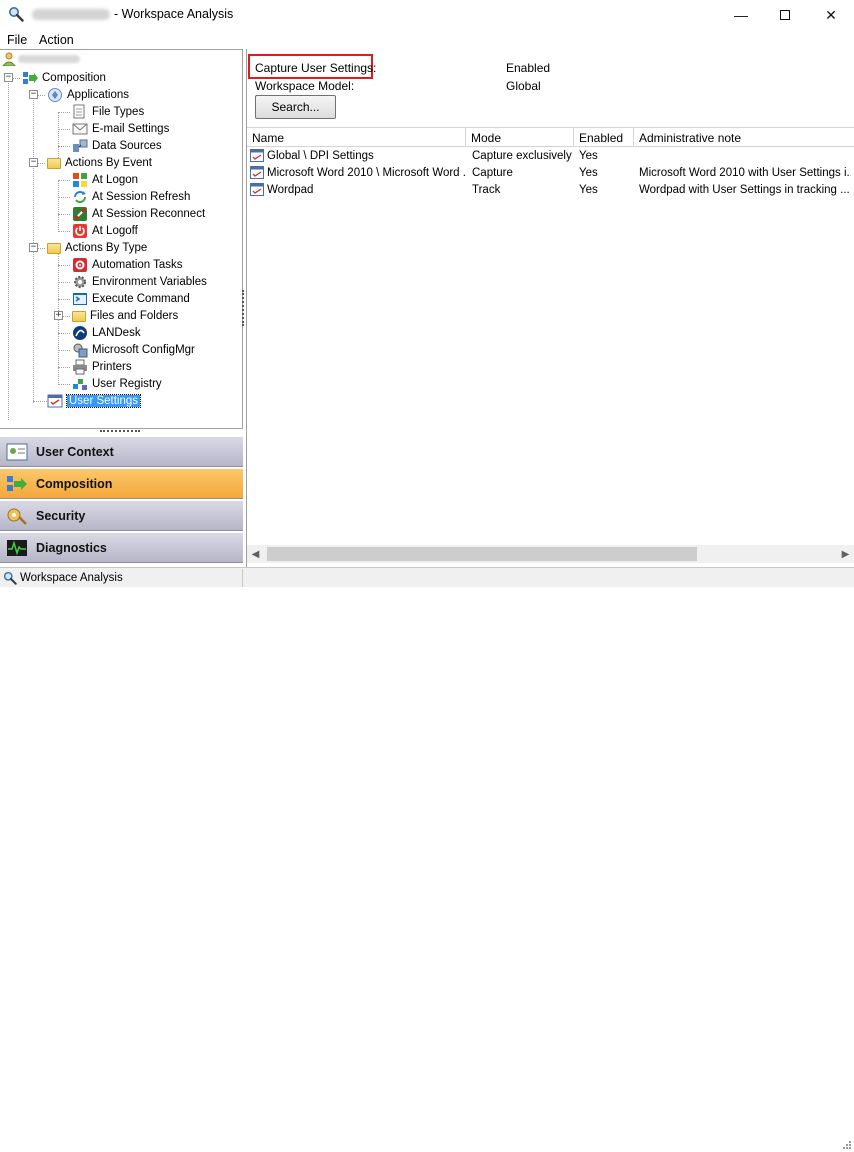 Image resolution: width=854 pixels, height=1152 pixels. I want to click on minimize-button: —, so click(741, 15).